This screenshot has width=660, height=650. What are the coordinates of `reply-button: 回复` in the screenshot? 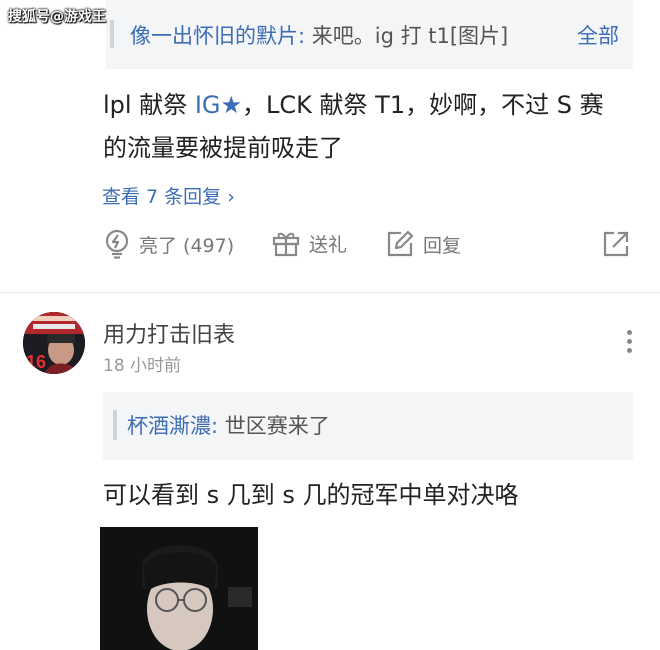 It's located at (423, 244).